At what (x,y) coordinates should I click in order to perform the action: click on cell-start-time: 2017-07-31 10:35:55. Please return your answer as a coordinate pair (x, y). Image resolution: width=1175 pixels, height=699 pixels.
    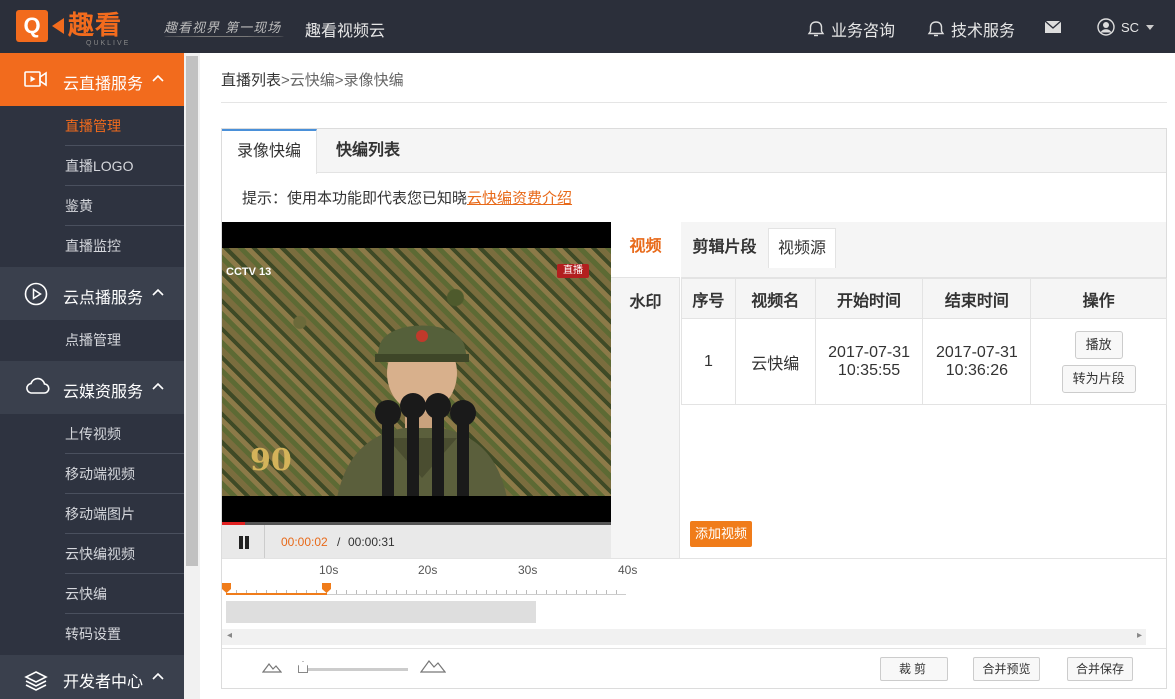
    Looking at the image, I should click on (869, 361).